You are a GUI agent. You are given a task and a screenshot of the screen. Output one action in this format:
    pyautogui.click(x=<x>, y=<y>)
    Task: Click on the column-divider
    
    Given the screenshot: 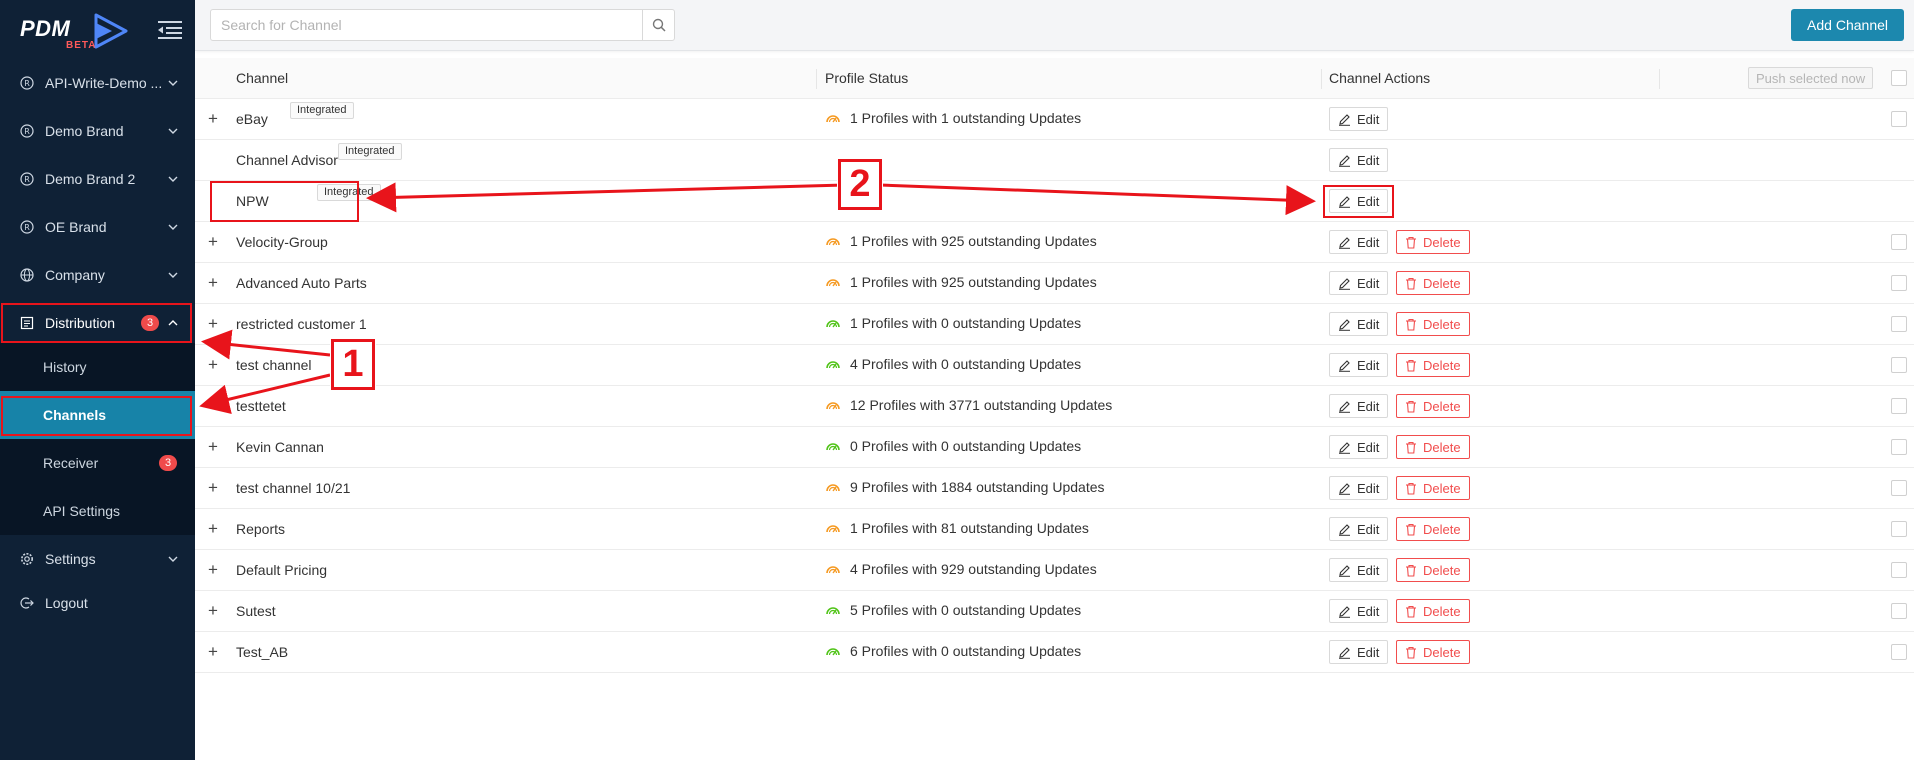 What is the action you would take?
    pyautogui.click(x=1659, y=79)
    